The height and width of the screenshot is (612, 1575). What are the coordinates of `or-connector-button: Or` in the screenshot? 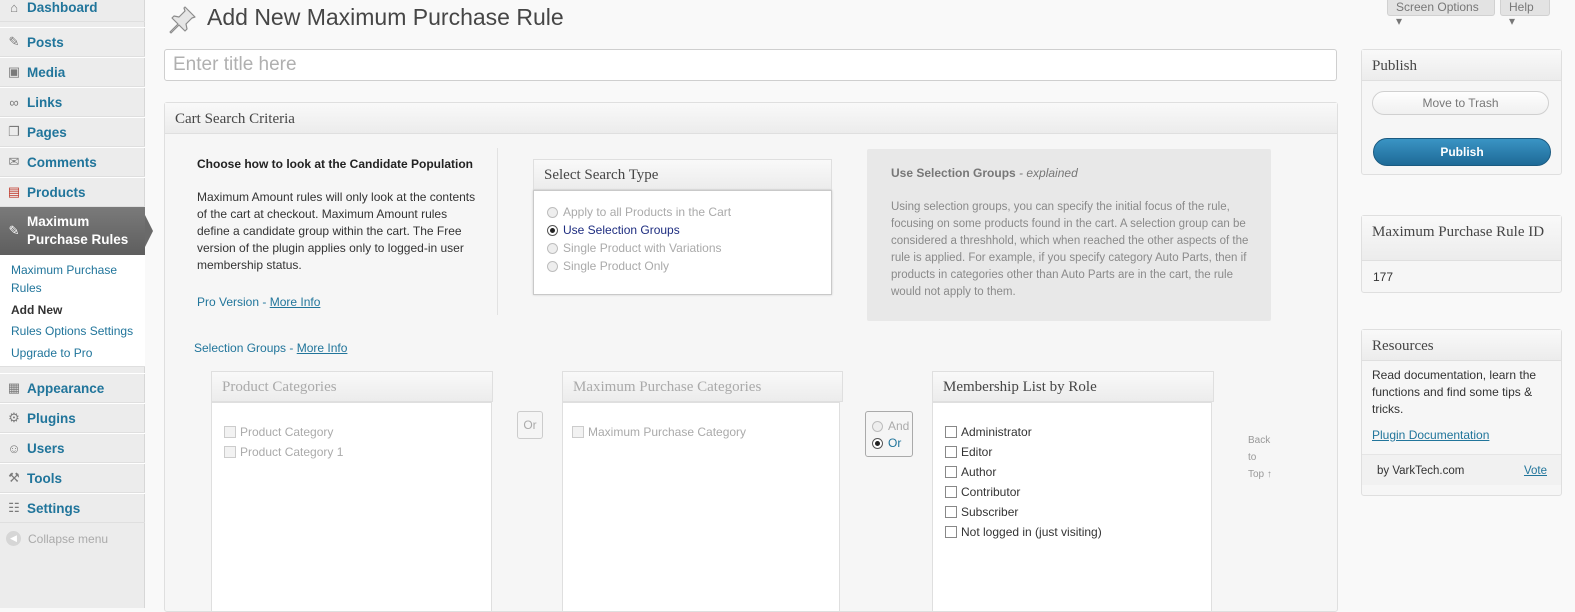 It's located at (530, 425).